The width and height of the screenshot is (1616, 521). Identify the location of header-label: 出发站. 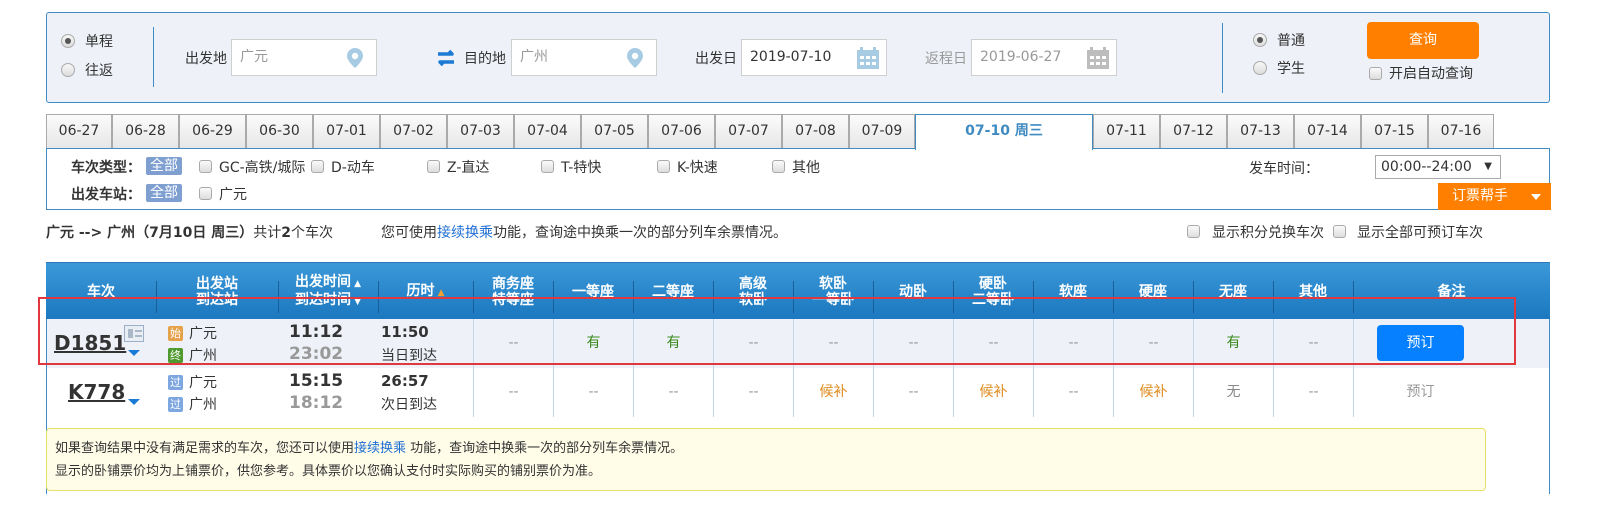
(217, 283).